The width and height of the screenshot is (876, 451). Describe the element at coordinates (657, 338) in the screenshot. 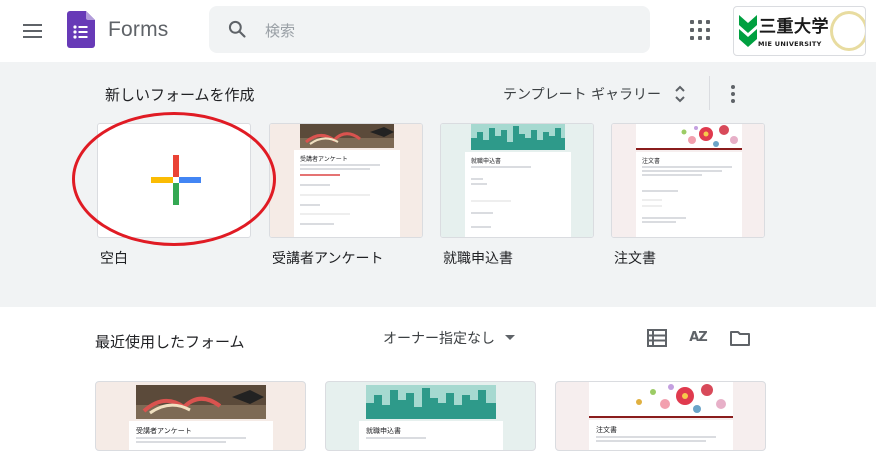

I see `list-view-icon` at that location.